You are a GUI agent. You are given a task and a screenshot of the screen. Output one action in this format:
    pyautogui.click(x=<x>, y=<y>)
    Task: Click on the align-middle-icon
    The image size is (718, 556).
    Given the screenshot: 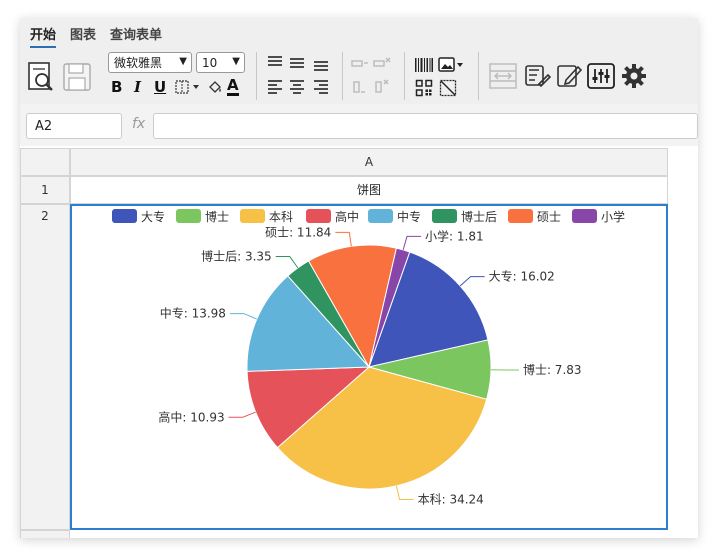 What is the action you would take?
    pyautogui.click(x=297, y=63)
    